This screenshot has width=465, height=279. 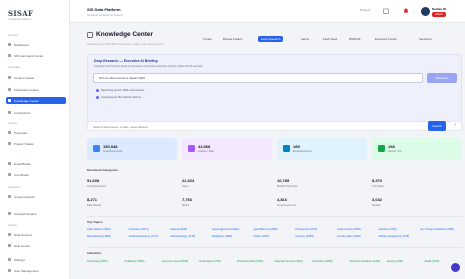 What do you see at coordinates (437, 230) in the screenshot?
I see `topic-chip: tax / foreign institutions (2005)` at bounding box center [437, 230].